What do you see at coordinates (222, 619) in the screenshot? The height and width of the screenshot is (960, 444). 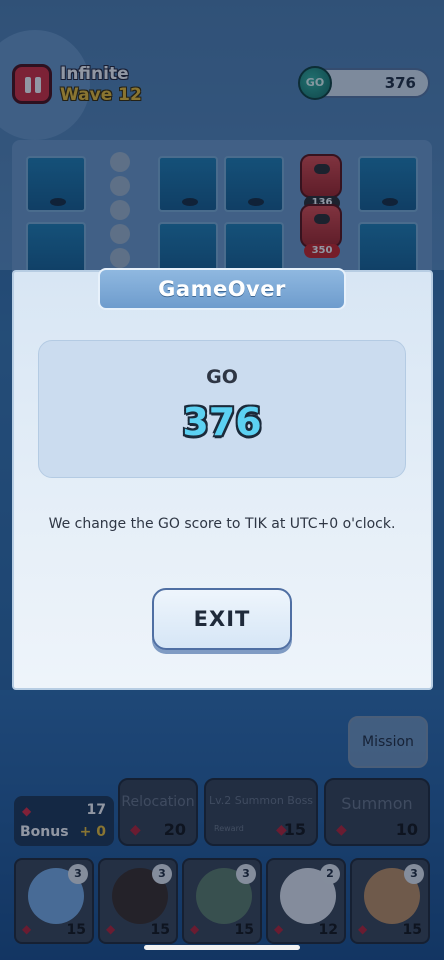 I see `exit-button: EXIT` at bounding box center [222, 619].